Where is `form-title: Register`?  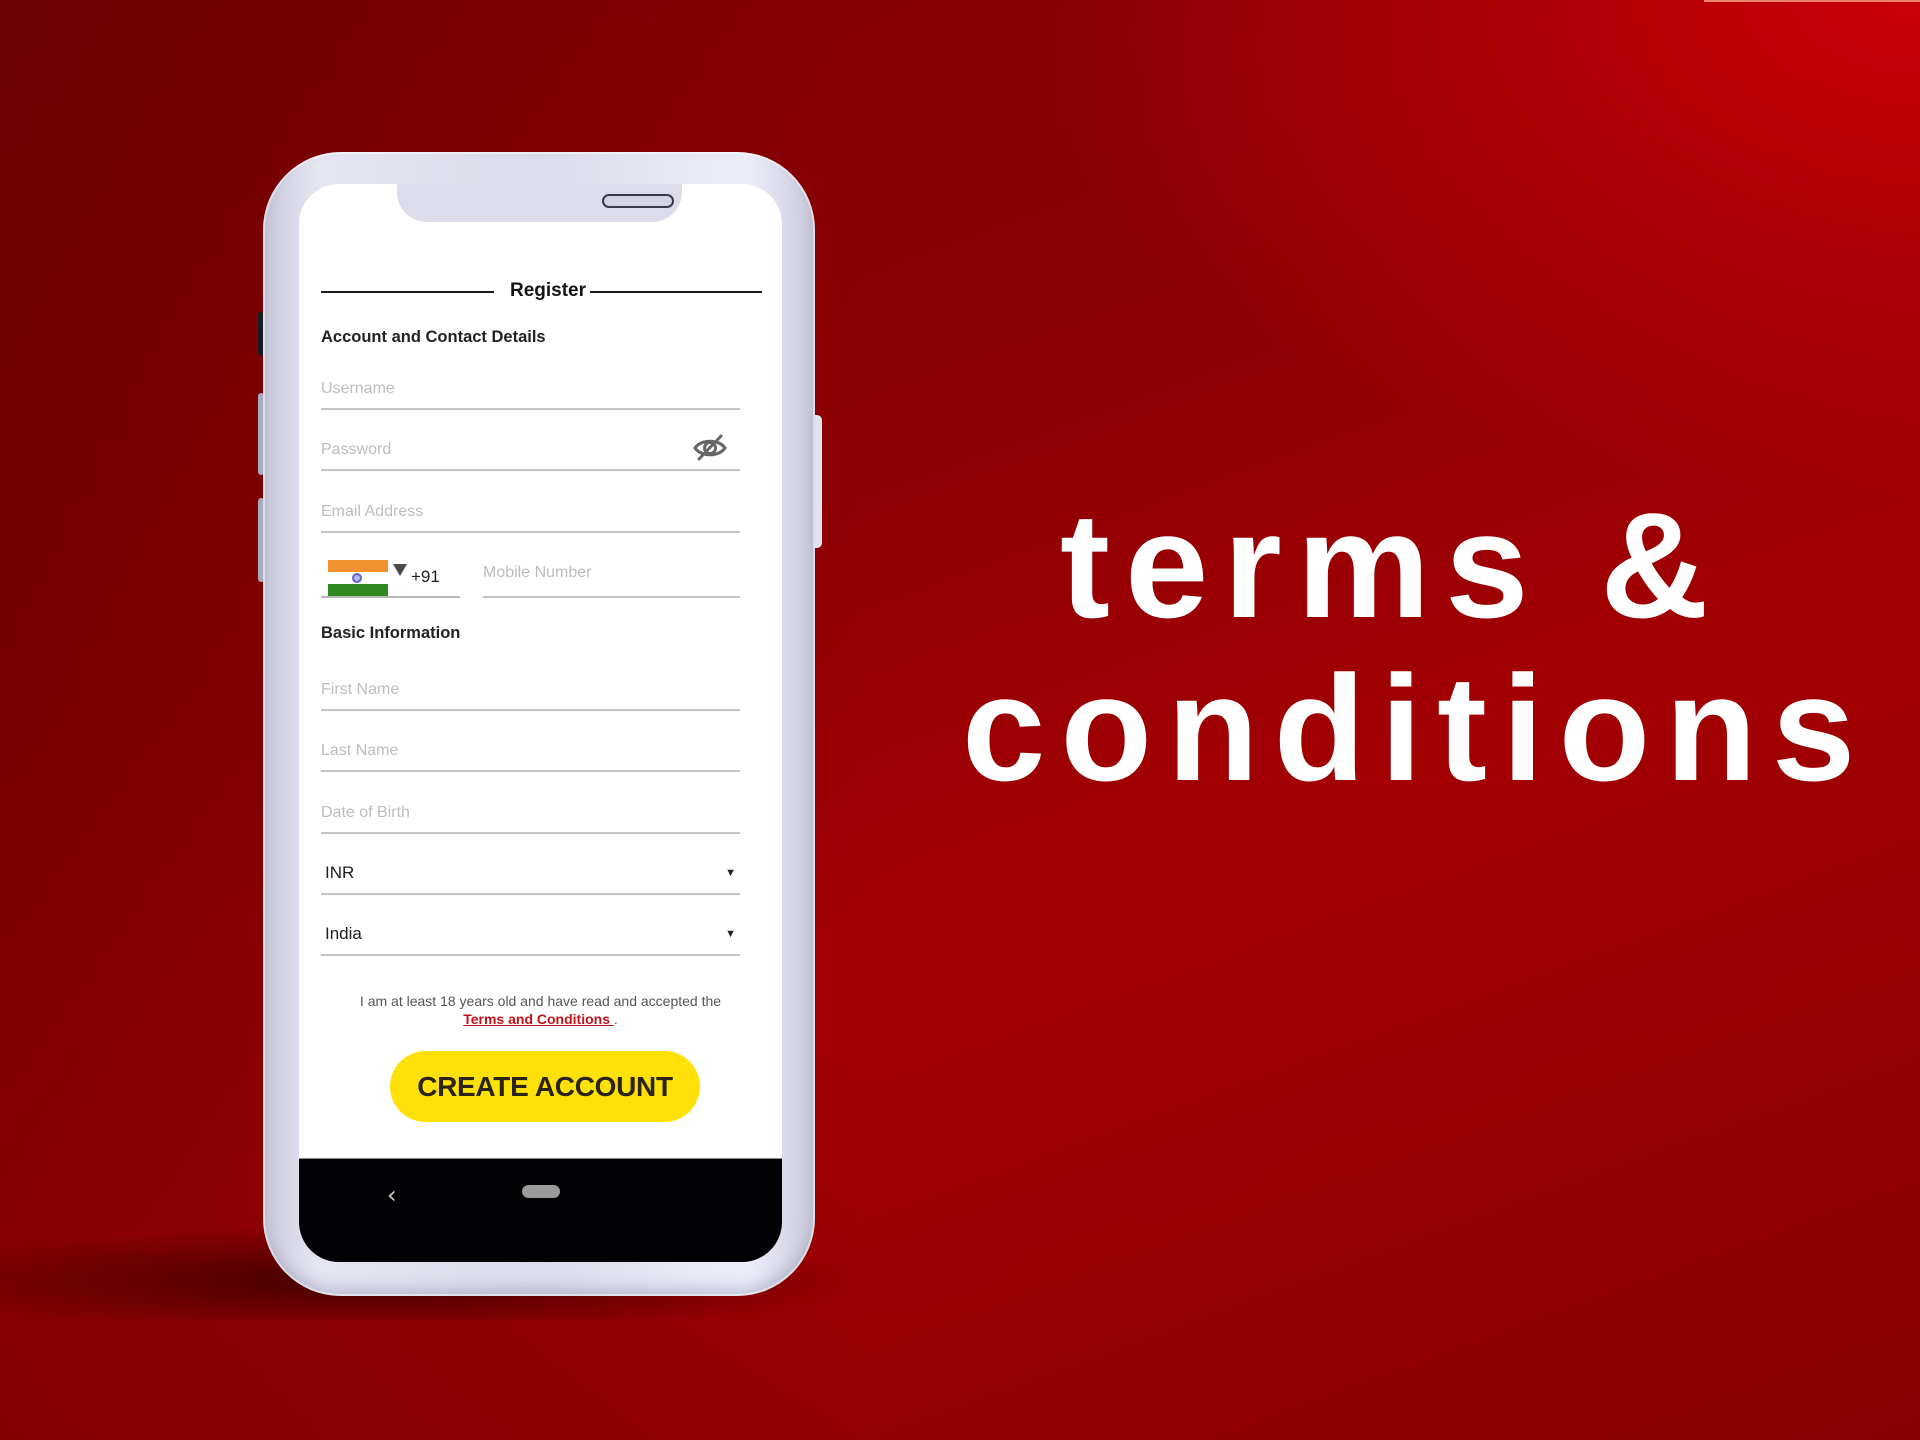 form-title: Register is located at coordinates (548, 290).